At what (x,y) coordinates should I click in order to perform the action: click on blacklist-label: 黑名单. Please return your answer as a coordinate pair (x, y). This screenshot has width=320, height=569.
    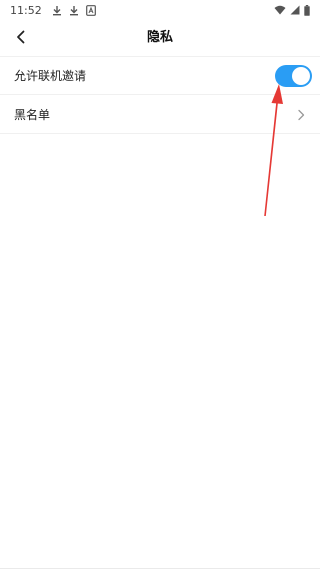
    Looking at the image, I should click on (32, 115).